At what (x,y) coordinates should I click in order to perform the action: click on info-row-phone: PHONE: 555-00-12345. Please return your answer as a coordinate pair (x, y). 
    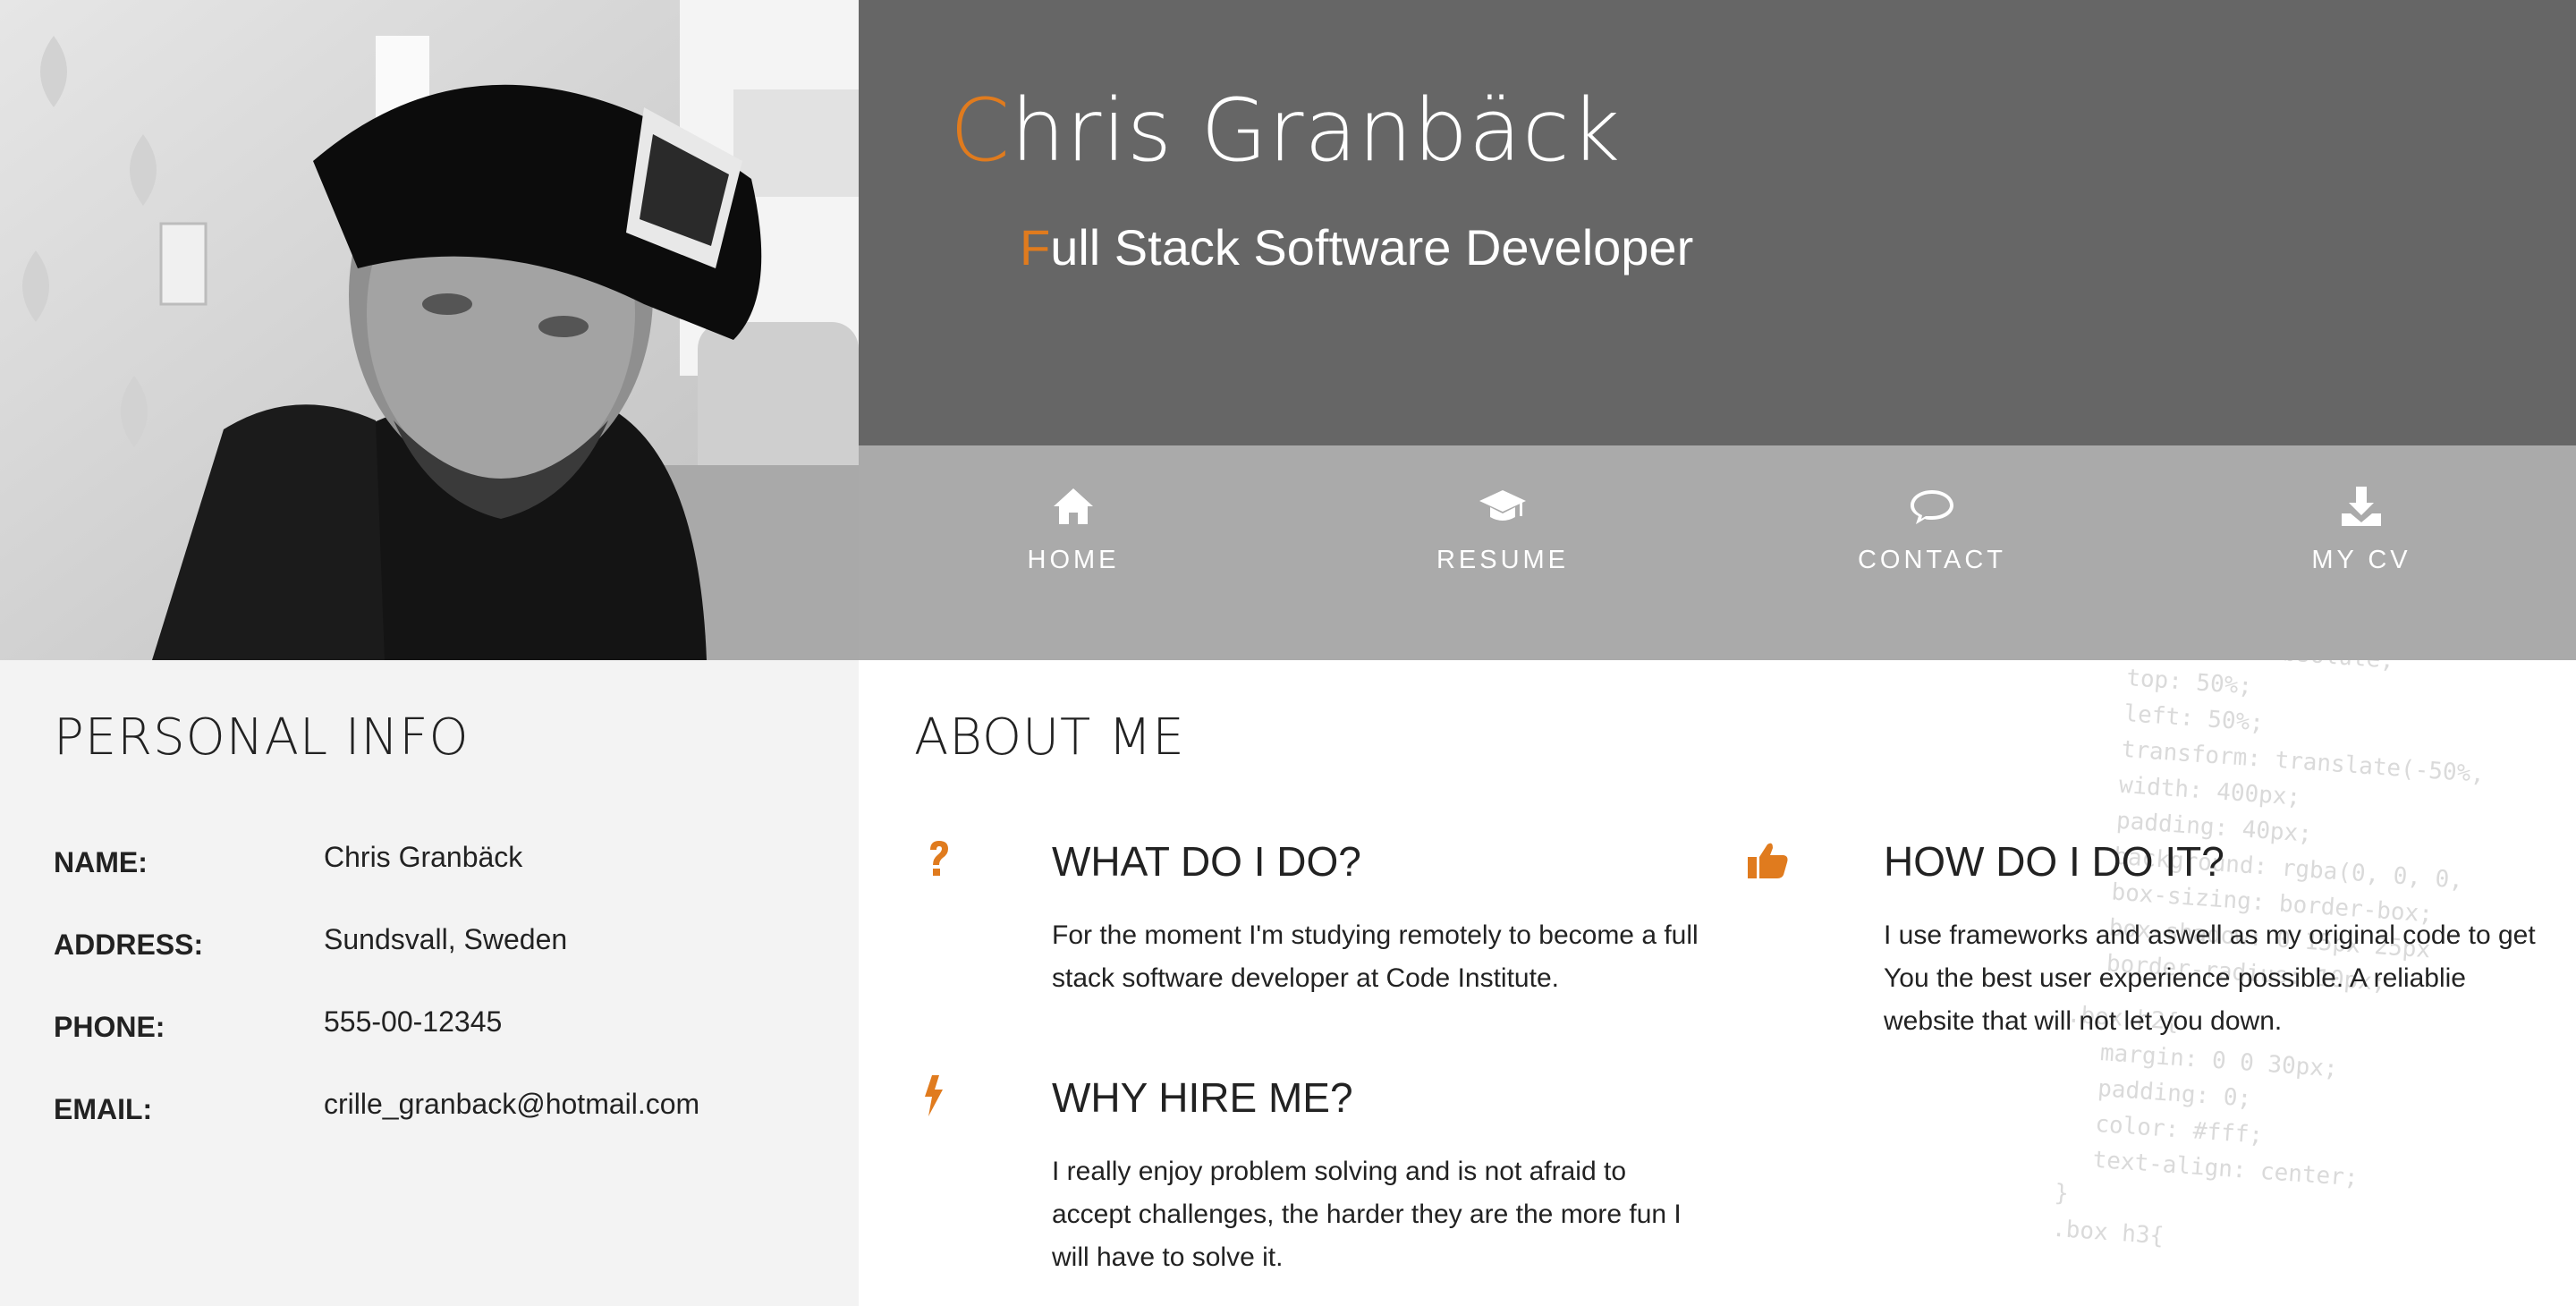
    Looking at the image, I should click on (438, 1028).